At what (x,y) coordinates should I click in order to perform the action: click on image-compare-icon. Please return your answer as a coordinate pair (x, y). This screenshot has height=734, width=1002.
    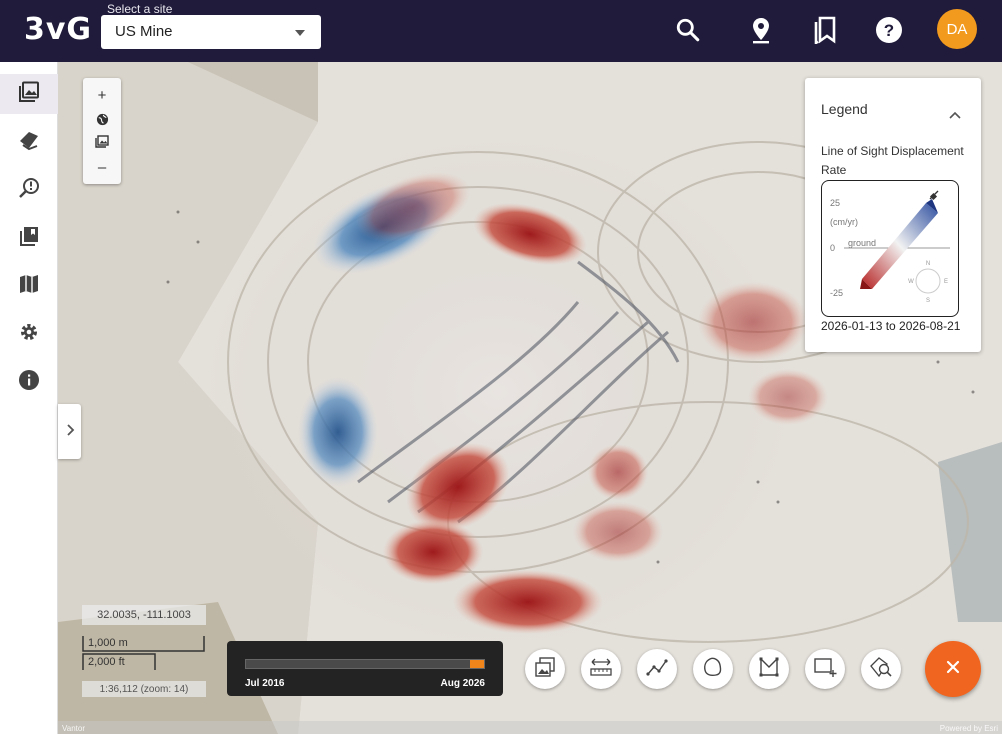
    Looking at the image, I should click on (545, 669).